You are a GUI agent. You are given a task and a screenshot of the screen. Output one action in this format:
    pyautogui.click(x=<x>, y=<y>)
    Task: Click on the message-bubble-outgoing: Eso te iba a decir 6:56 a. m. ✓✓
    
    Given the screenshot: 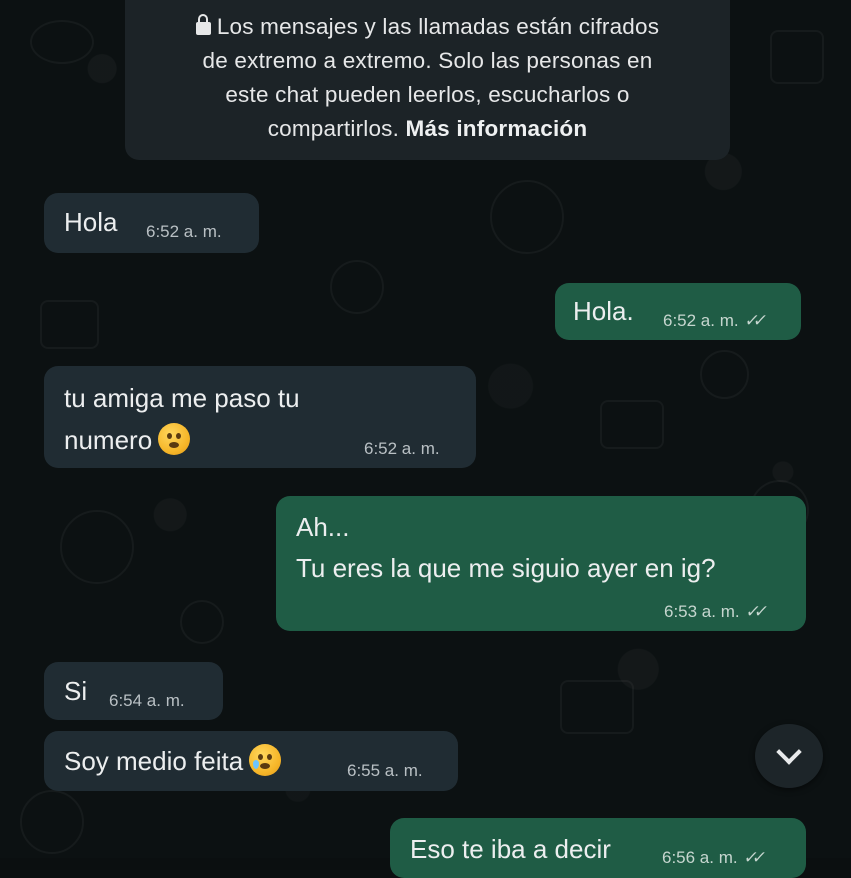 What is the action you would take?
    pyautogui.click(x=598, y=848)
    